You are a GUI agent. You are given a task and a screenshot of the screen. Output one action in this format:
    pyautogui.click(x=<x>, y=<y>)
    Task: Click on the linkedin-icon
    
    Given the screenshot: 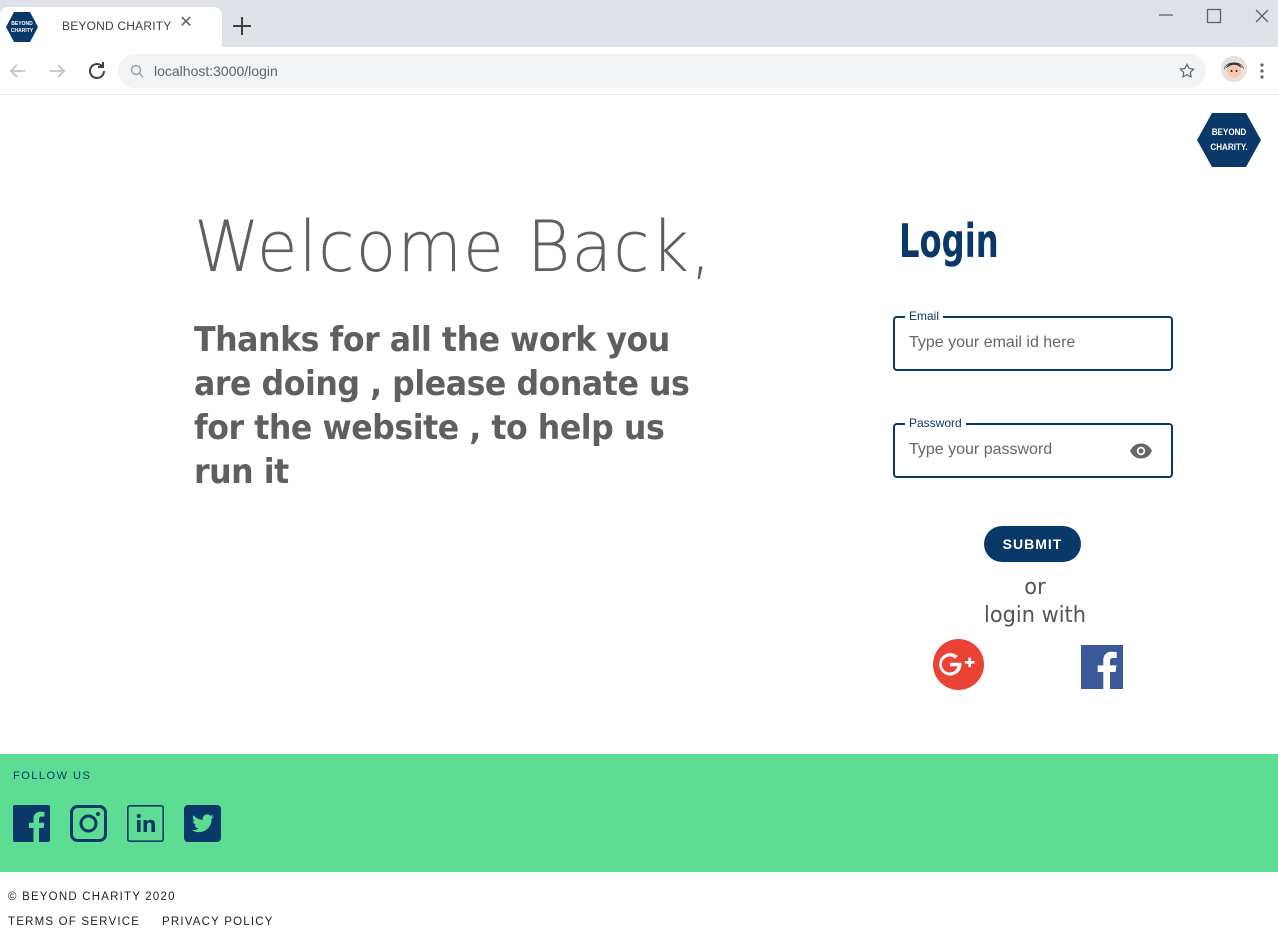 What is the action you would take?
    pyautogui.click(x=146, y=824)
    